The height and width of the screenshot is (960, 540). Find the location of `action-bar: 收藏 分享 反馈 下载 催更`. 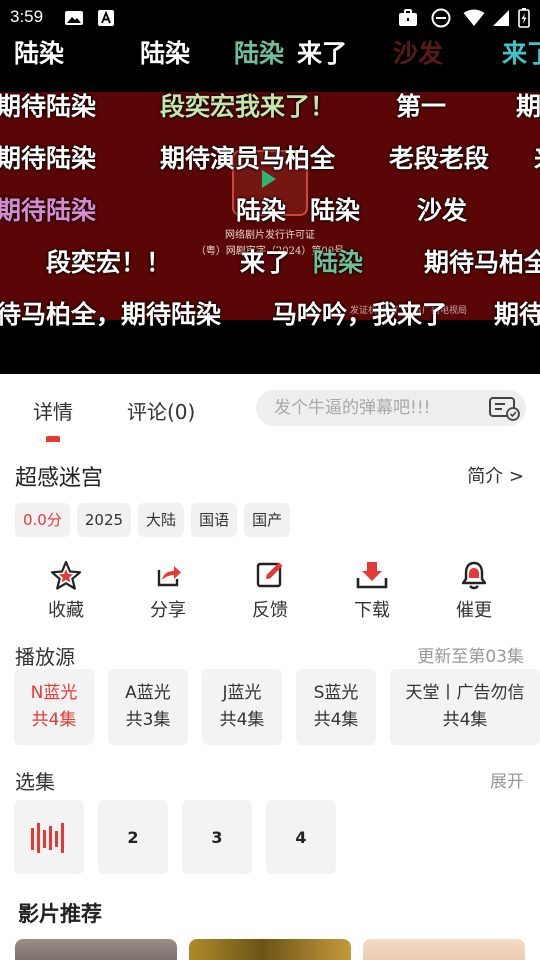

action-bar: 收藏 分享 反馈 下载 催更 is located at coordinates (270, 595).